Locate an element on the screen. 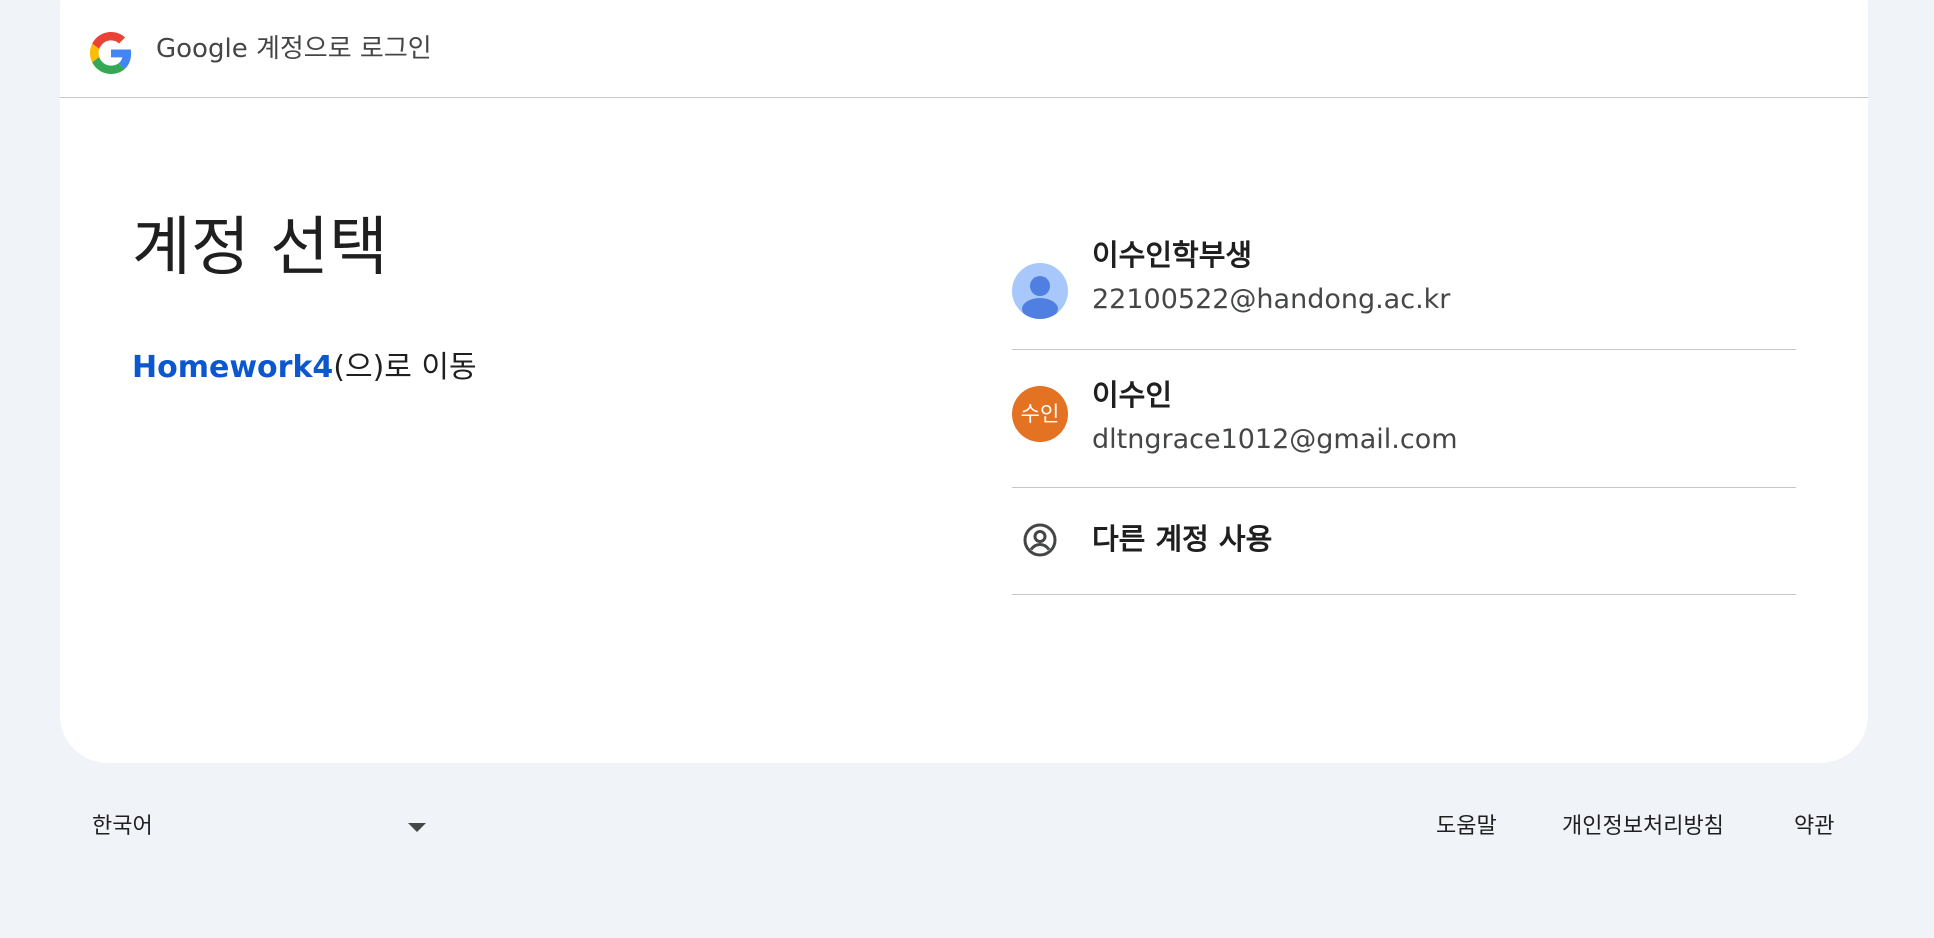 The height and width of the screenshot is (938, 1934). continue-to-subtitle: Homework4(으)로 이동 is located at coordinates (304, 368).